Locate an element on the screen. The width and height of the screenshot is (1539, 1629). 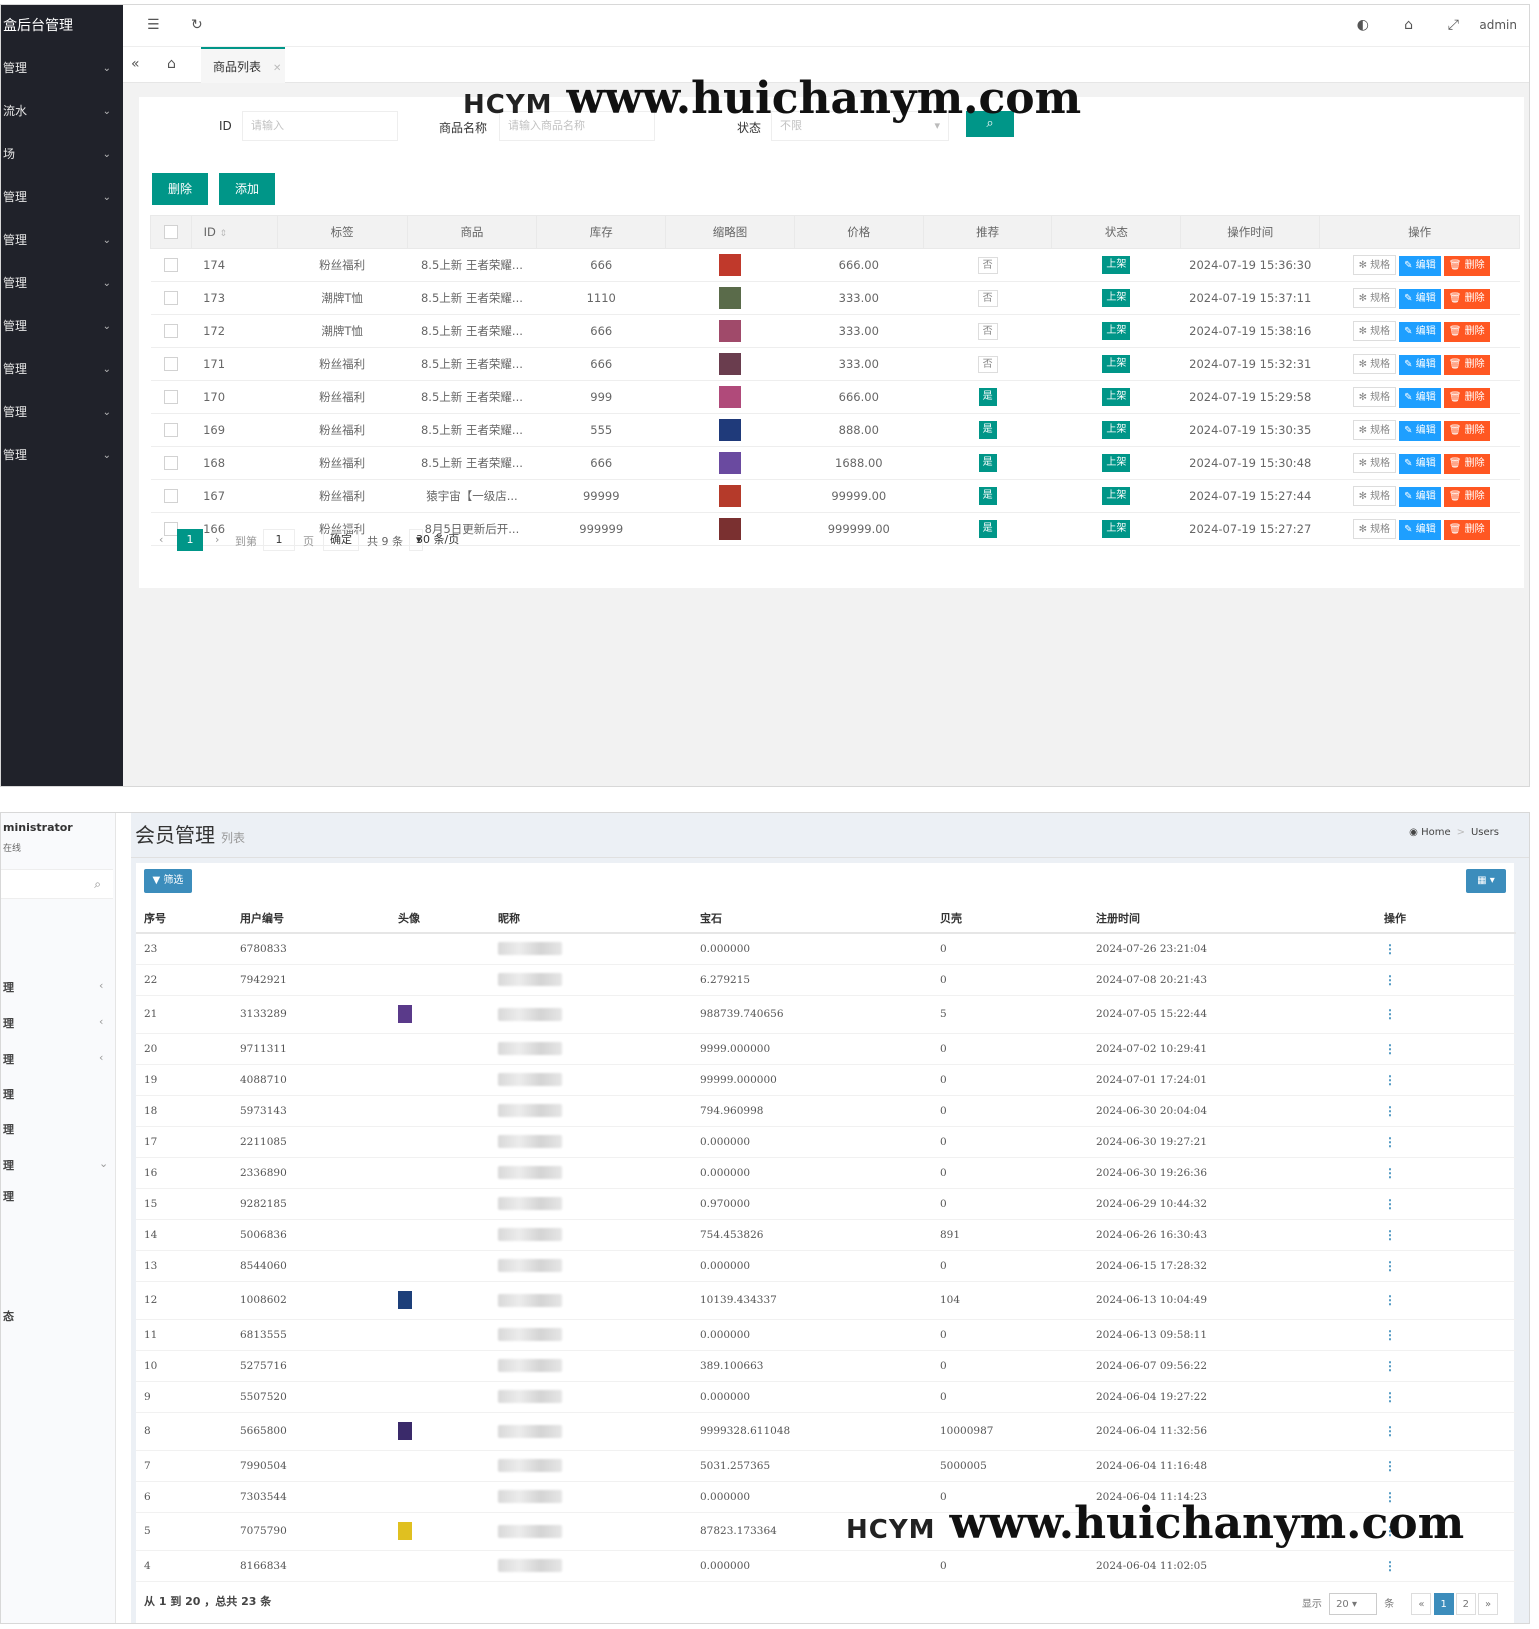
confirm-button: 确定 is located at coordinates (341, 540).